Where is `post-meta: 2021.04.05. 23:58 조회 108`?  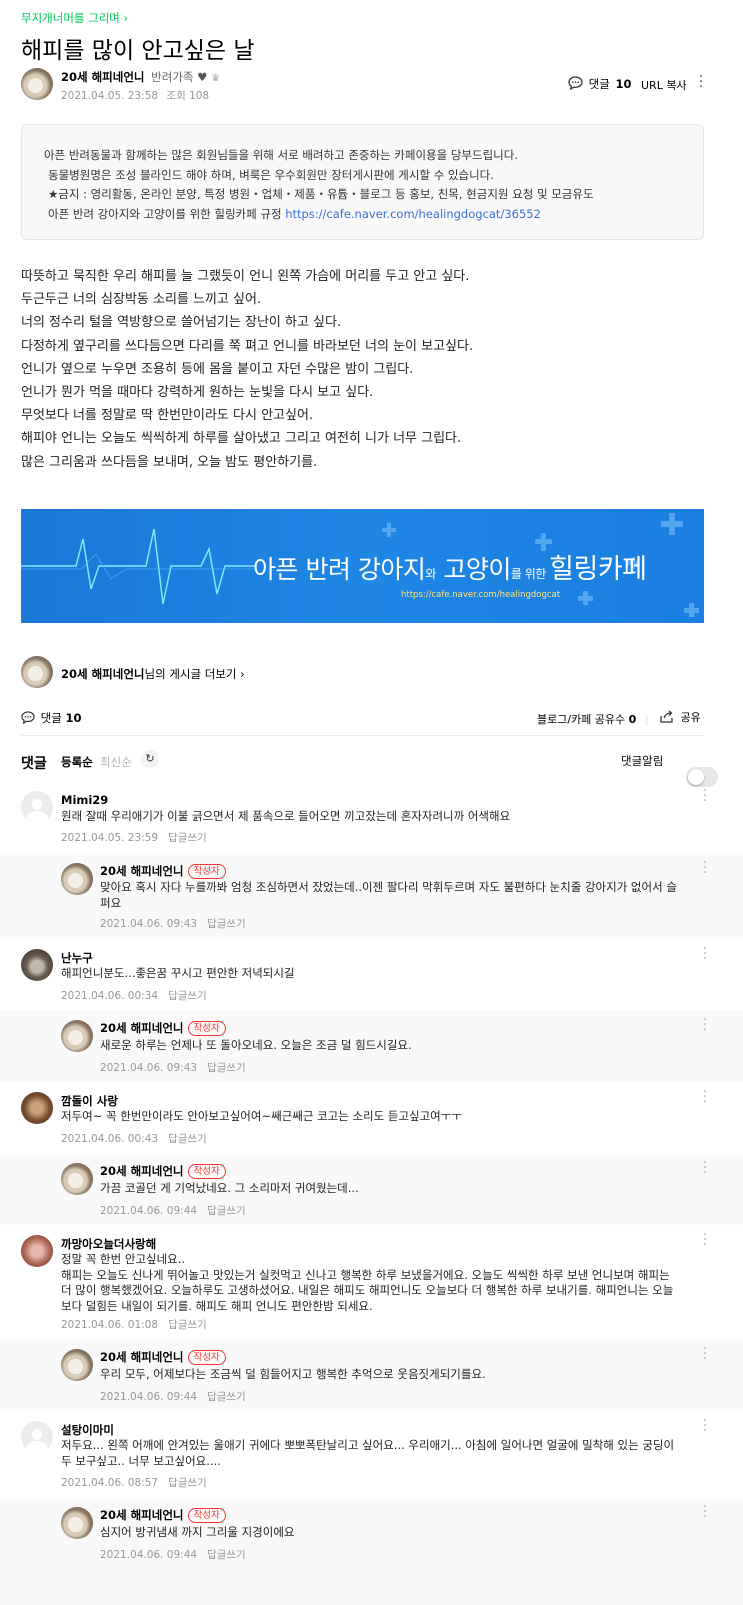
post-meta: 2021.04.05. 23:58 조회 108 is located at coordinates (135, 95).